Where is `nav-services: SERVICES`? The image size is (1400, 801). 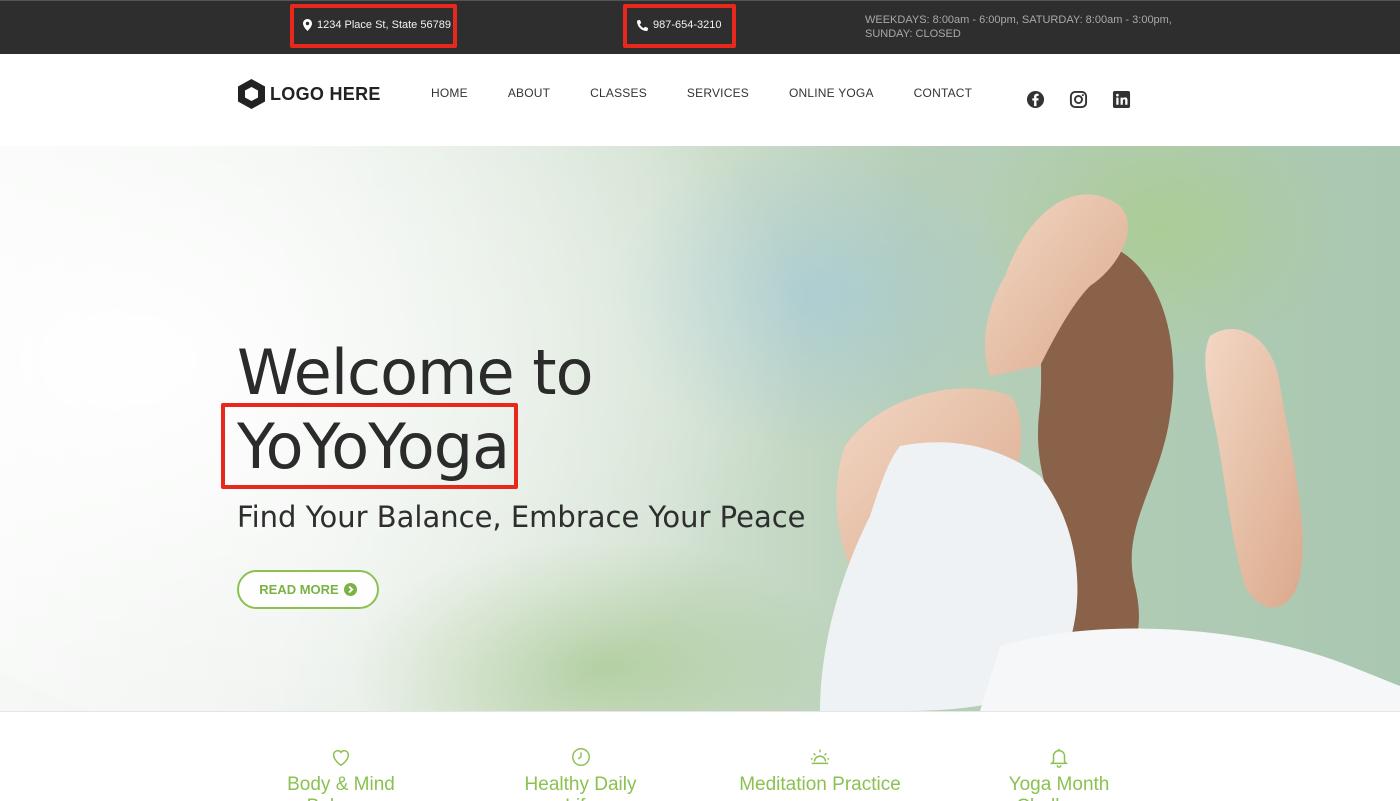
nav-services: SERVICES is located at coordinates (718, 93).